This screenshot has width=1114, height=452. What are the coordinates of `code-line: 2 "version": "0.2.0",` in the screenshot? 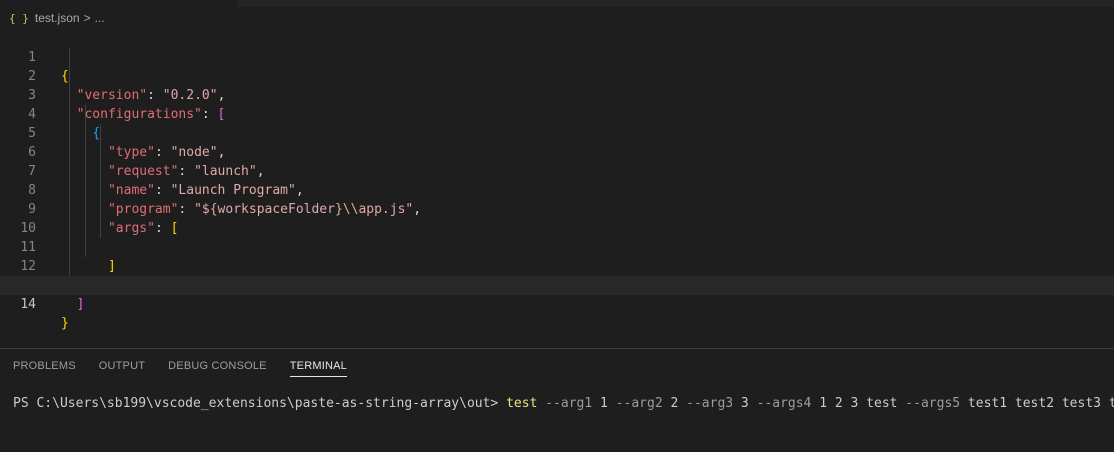 It's located at (557, 75).